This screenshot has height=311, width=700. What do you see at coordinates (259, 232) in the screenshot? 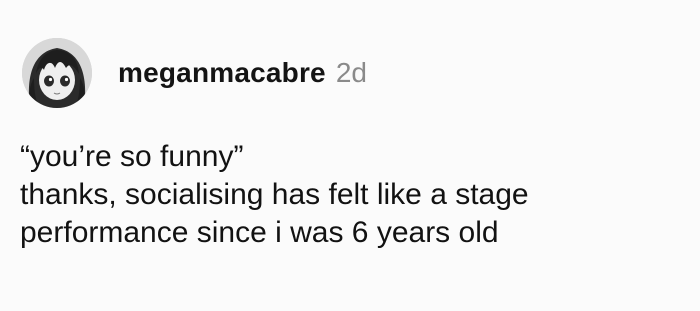
I see `reply-line-2: performance since i was 6 years old` at bounding box center [259, 232].